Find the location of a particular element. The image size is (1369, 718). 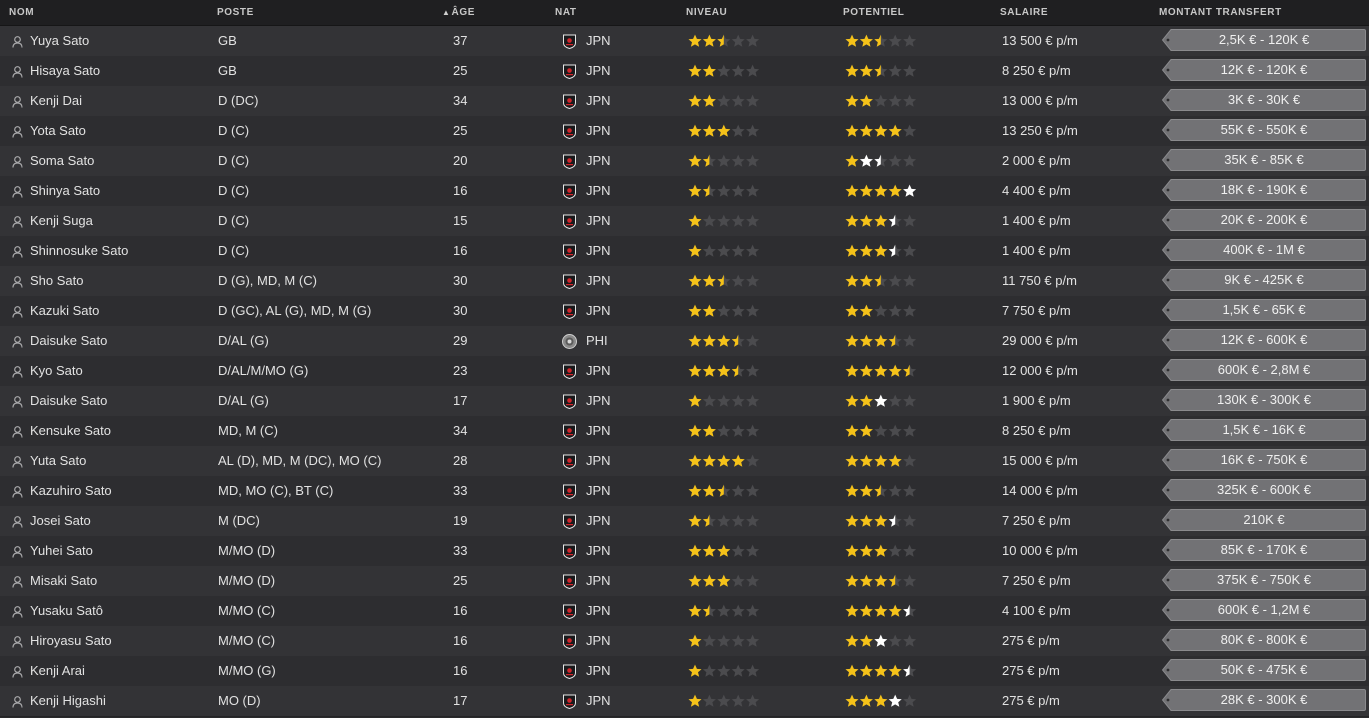

player-name: Kenji Suga is located at coordinates (61, 221).